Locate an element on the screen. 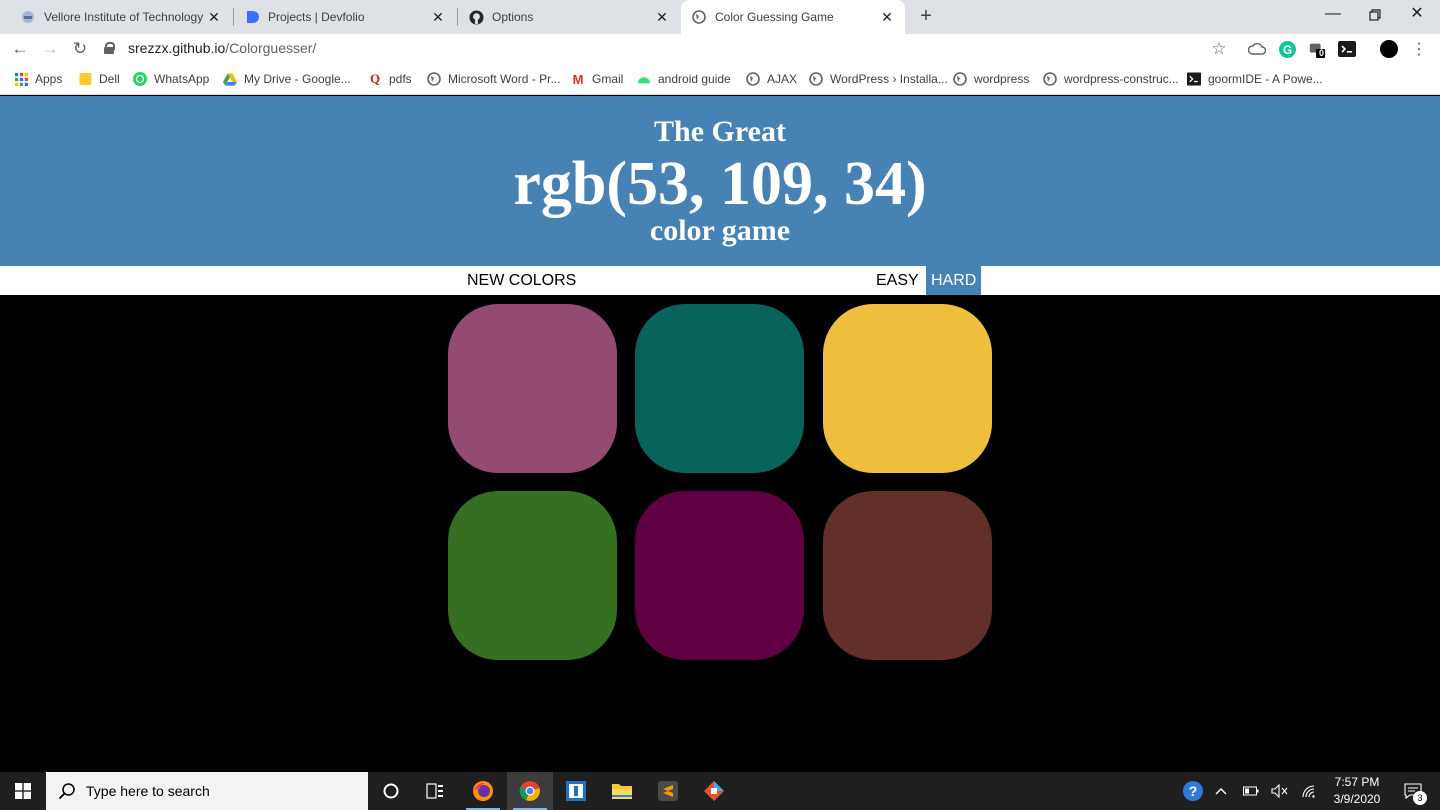 Image resolution: width=1440 pixels, height=810 pixels. gmail-icon: M is located at coordinates (578, 79).